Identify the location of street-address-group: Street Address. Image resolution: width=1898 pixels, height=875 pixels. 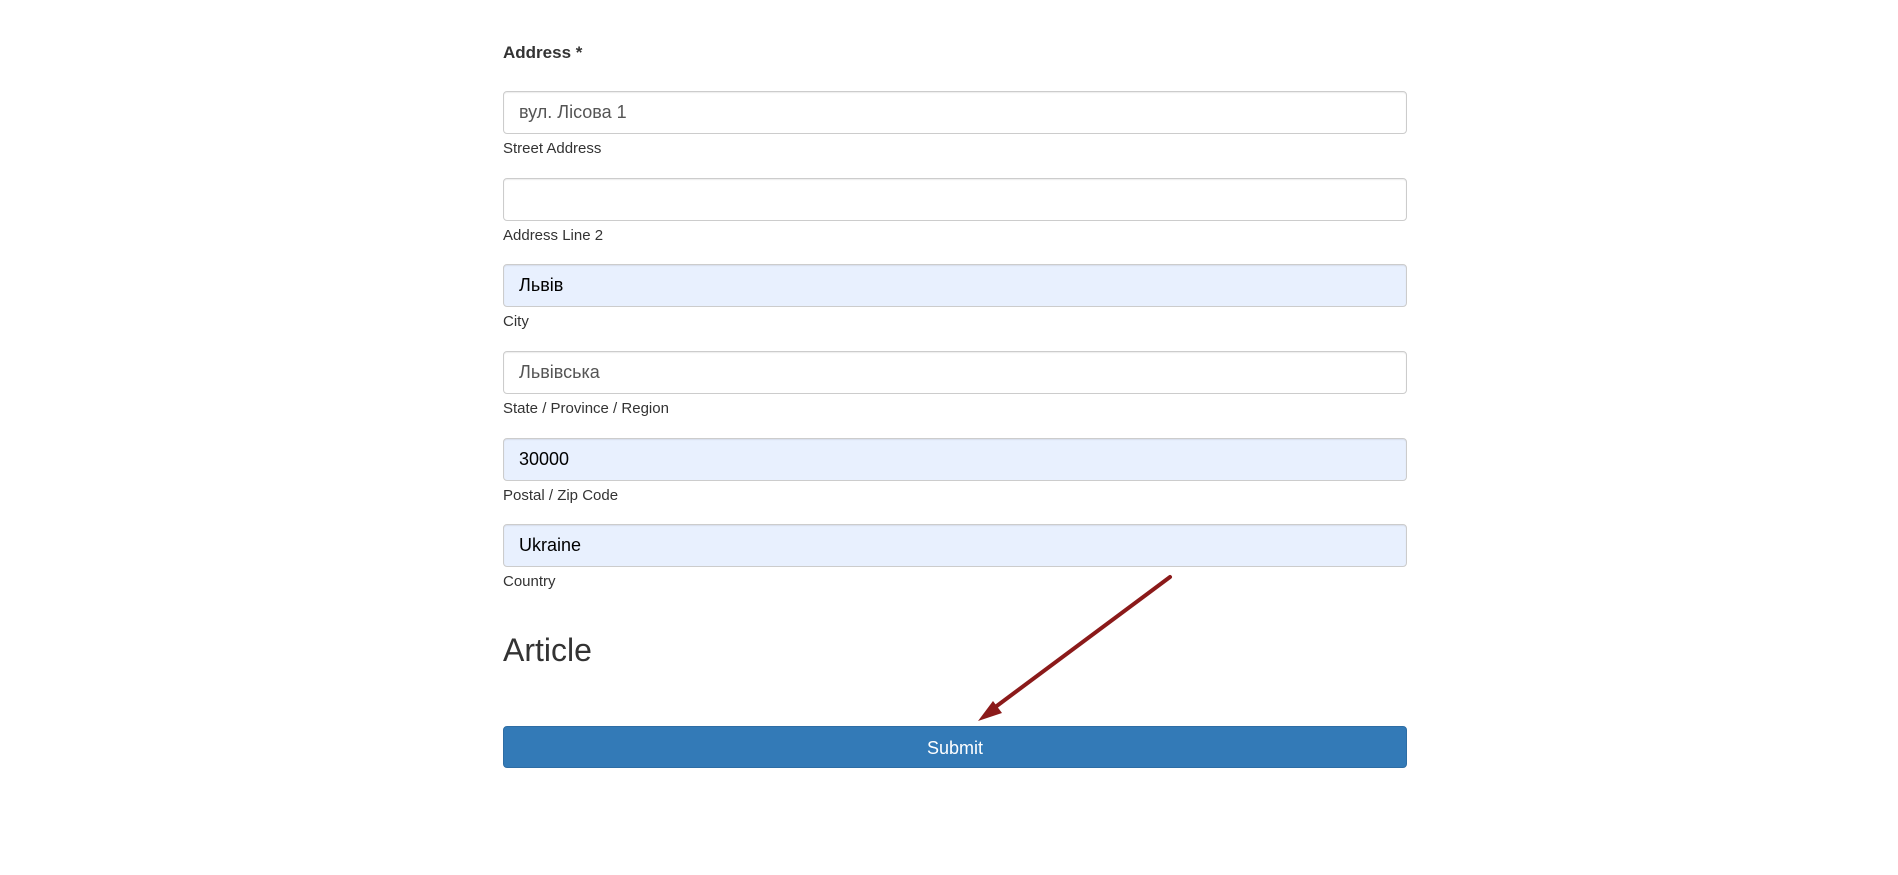
(955, 124).